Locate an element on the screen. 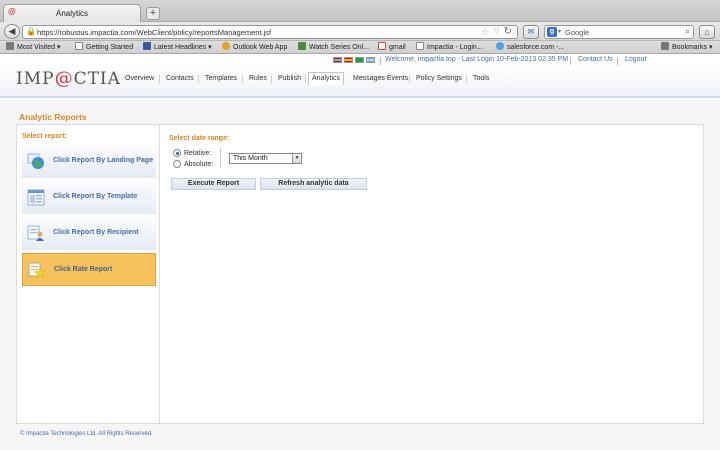 The height and width of the screenshot is (450, 720). bookmark-getting-started: Getting Started is located at coordinates (104, 47).